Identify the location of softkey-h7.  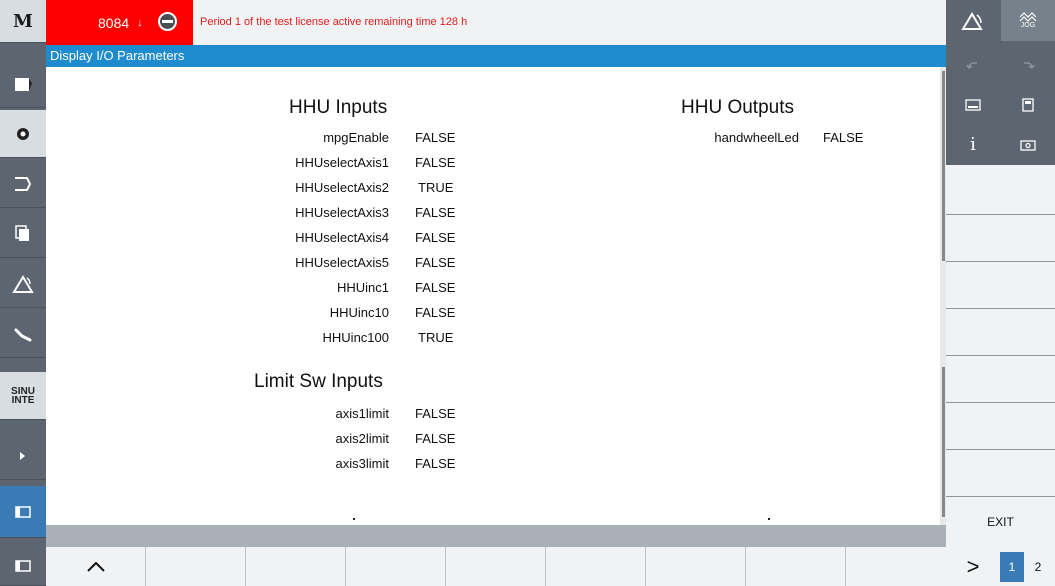
(696, 566).